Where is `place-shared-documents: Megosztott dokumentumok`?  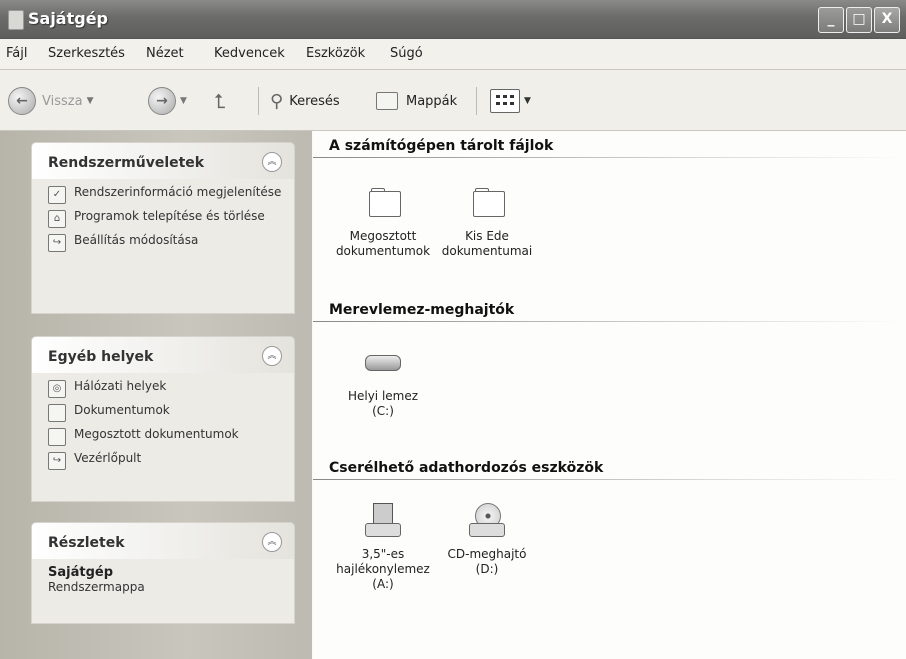 place-shared-documents: Megosztott dokumentumok is located at coordinates (166, 436).